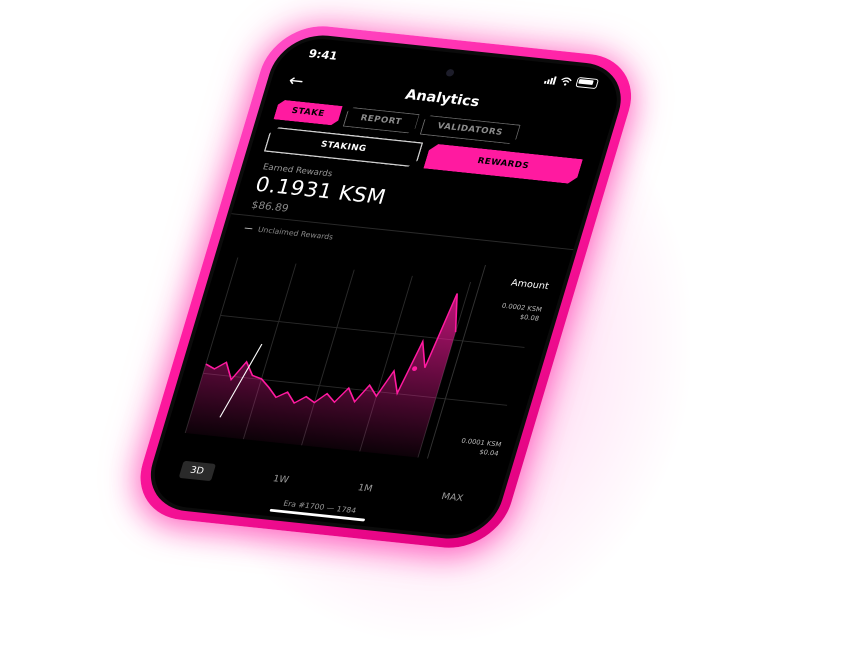  What do you see at coordinates (503, 163) in the screenshot?
I see `tab-rewards: Rewards` at bounding box center [503, 163].